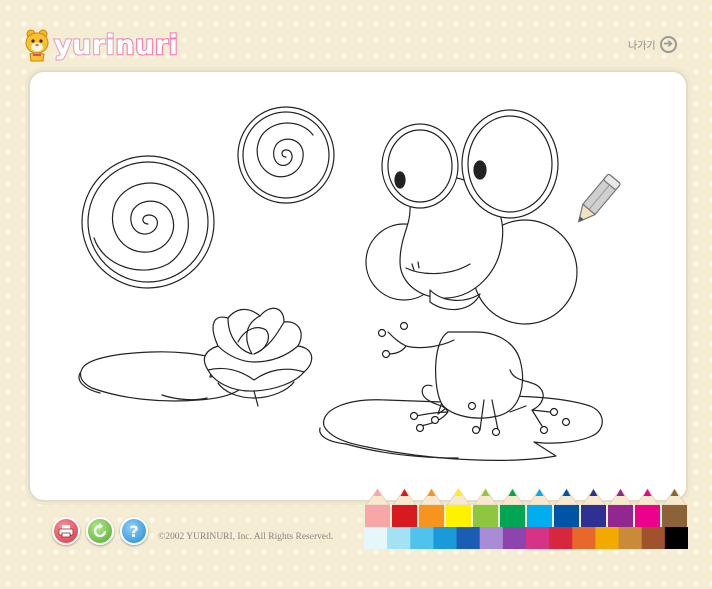 Image resolution: width=712 pixels, height=589 pixels. Describe the element at coordinates (37, 45) in the screenshot. I see `tiger-mascot-icon` at that location.